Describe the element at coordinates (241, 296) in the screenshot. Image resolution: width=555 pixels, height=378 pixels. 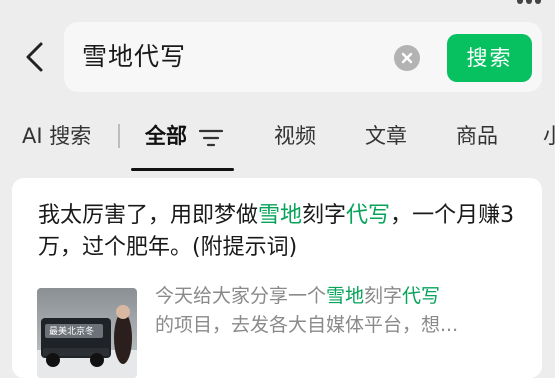
I see `snippet-text: 今天给大家分享一个` at that location.